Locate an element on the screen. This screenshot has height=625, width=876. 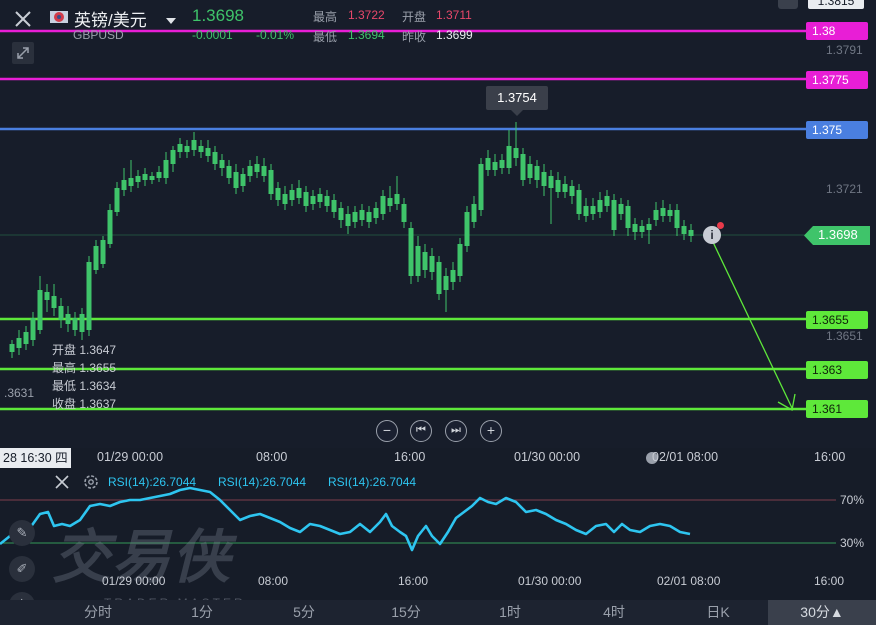
high-value: 1.3722 is located at coordinates (366, 15).